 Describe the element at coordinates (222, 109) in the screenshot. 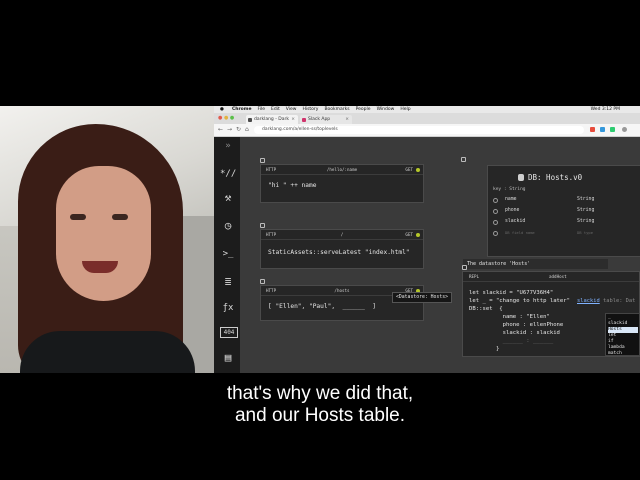

I see `apple-icon: ●` at that location.